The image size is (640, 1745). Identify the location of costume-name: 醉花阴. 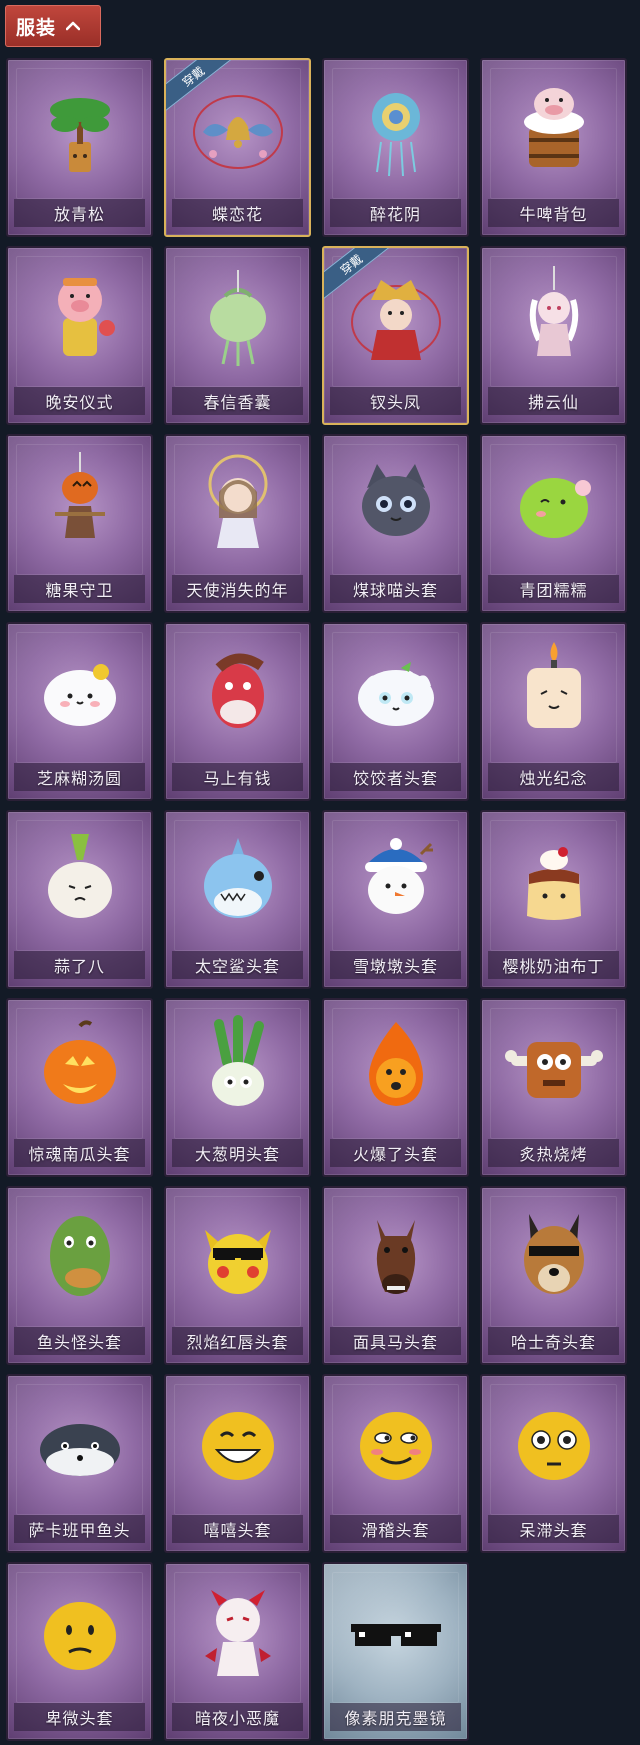
(395, 214).